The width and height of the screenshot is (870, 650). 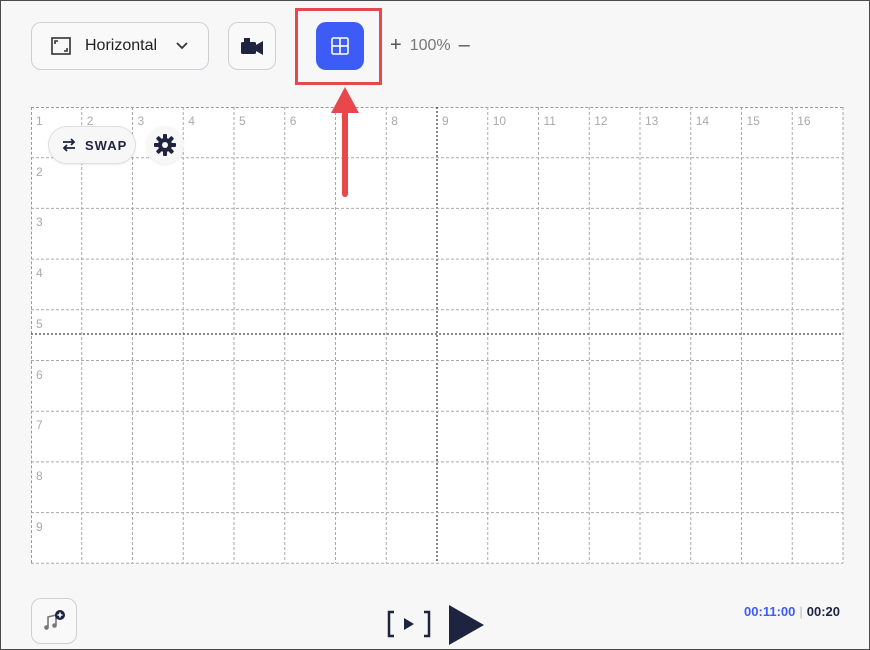 What do you see at coordinates (39, 526) in the screenshot?
I see `row-label: 9` at bounding box center [39, 526].